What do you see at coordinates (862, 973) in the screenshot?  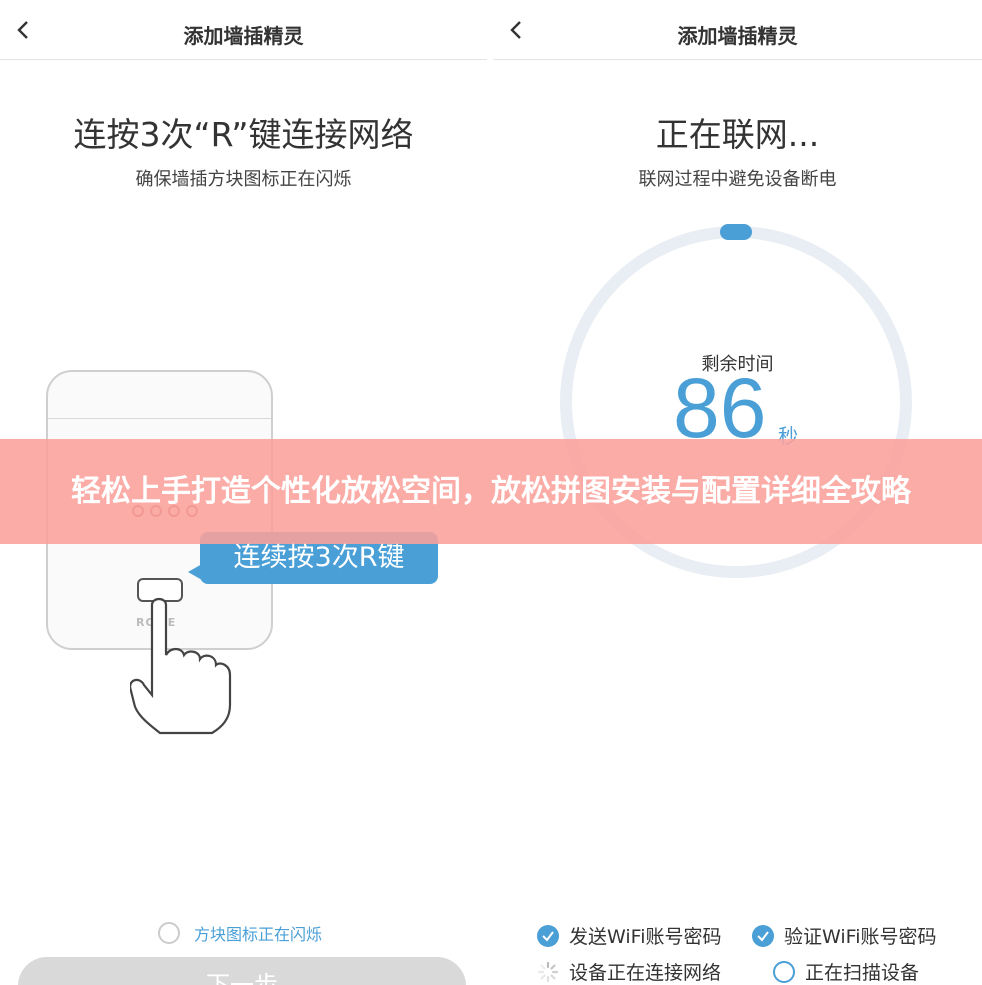 I see `step-label: 正在扫描设备` at bounding box center [862, 973].